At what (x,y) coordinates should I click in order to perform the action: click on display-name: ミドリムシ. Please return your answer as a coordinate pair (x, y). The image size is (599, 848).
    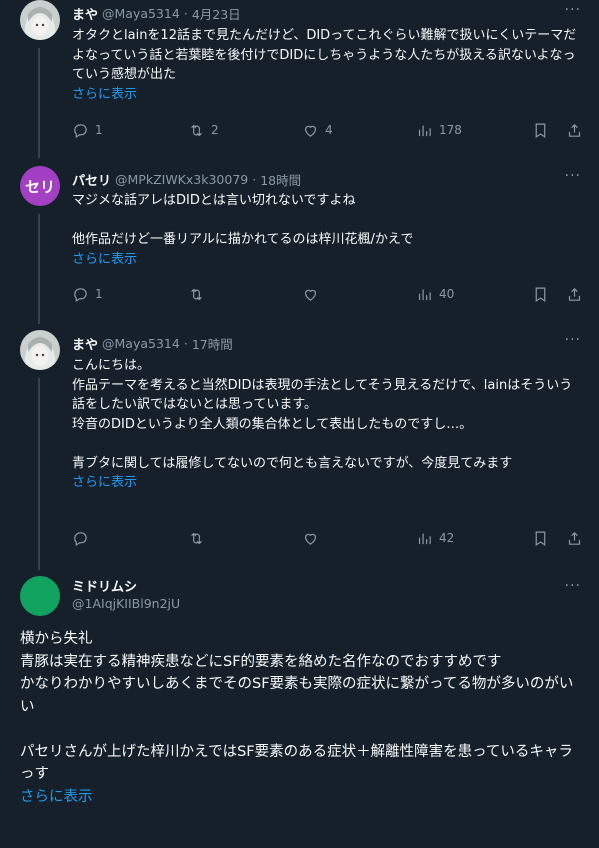
    Looking at the image, I should click on (104, 585).